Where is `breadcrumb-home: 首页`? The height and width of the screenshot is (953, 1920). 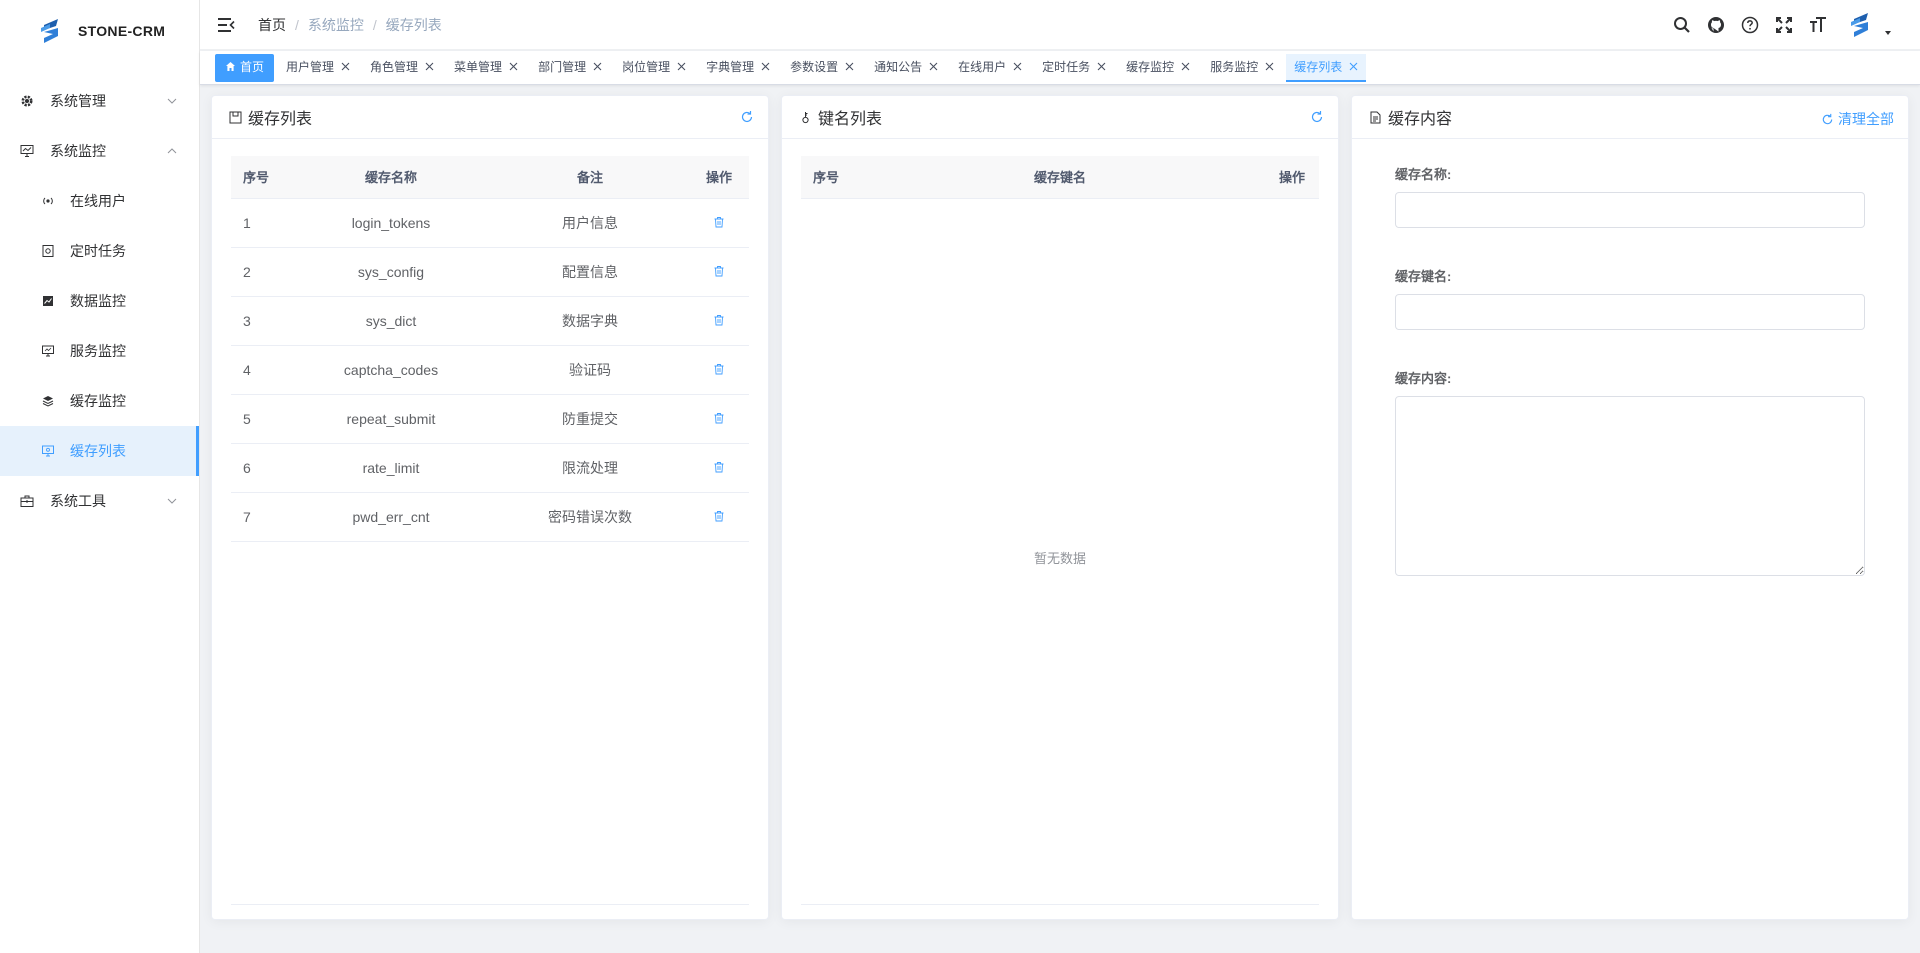
breadcrumb-home: 首页 is located at coordinates (272, 25).